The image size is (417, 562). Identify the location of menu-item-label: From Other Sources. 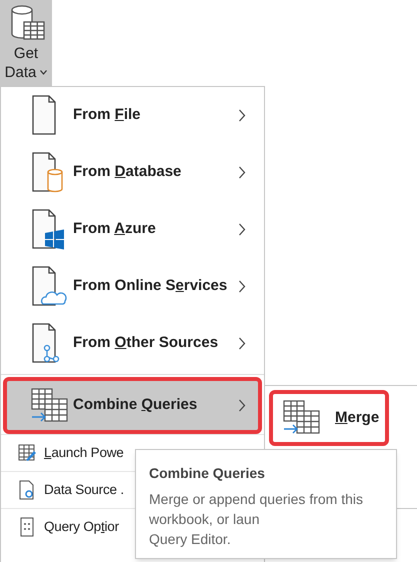
(146, 343).